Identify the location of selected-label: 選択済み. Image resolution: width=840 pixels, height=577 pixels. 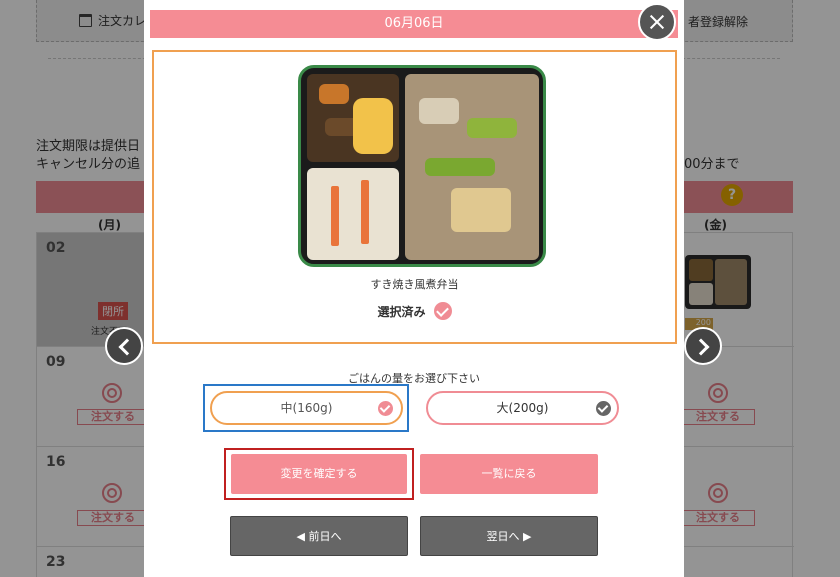
(401, 311).